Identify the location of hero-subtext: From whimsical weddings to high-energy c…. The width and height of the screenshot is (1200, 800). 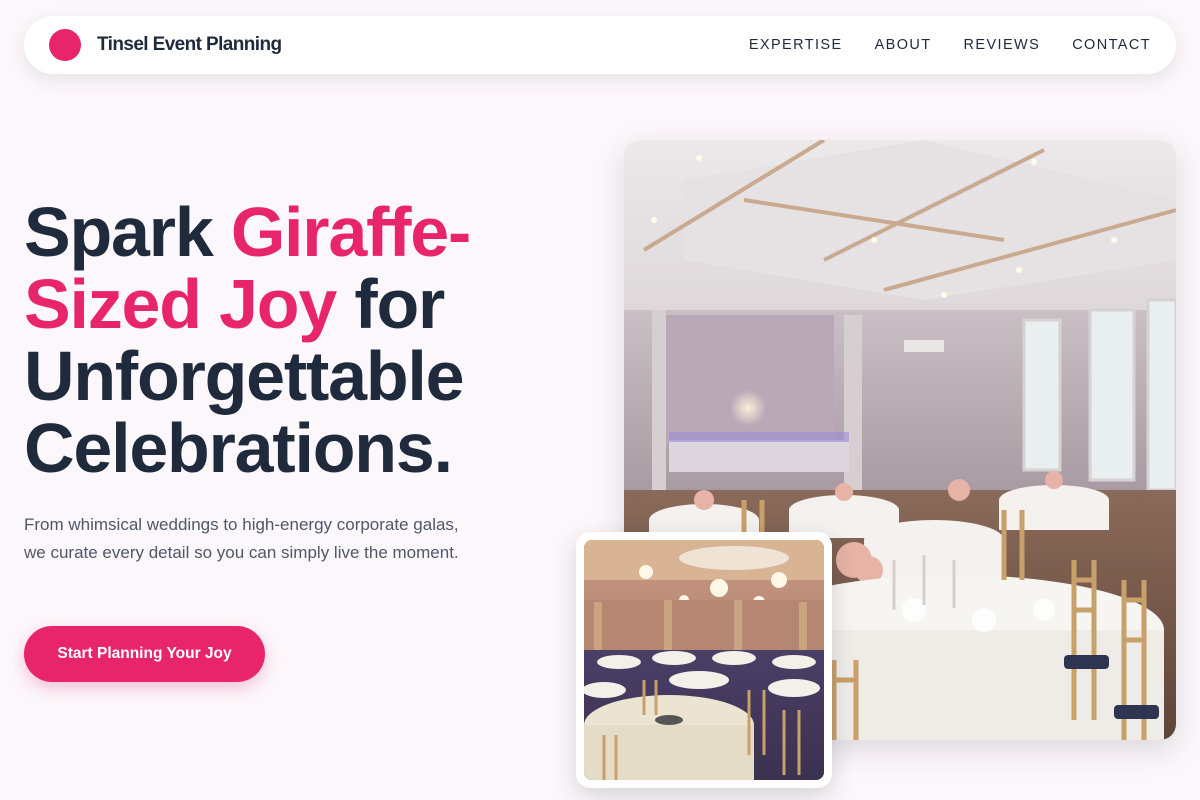
(241, 538).